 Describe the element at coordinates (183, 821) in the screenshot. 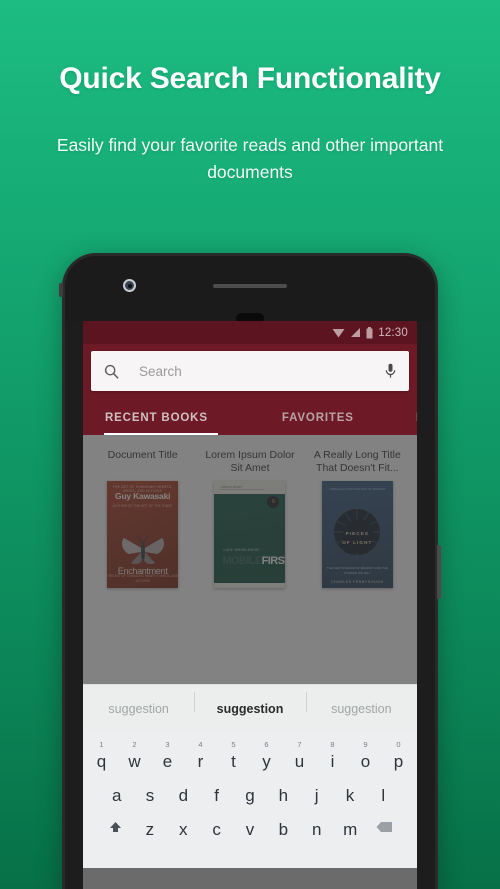

I see `key-x: x` at that location.